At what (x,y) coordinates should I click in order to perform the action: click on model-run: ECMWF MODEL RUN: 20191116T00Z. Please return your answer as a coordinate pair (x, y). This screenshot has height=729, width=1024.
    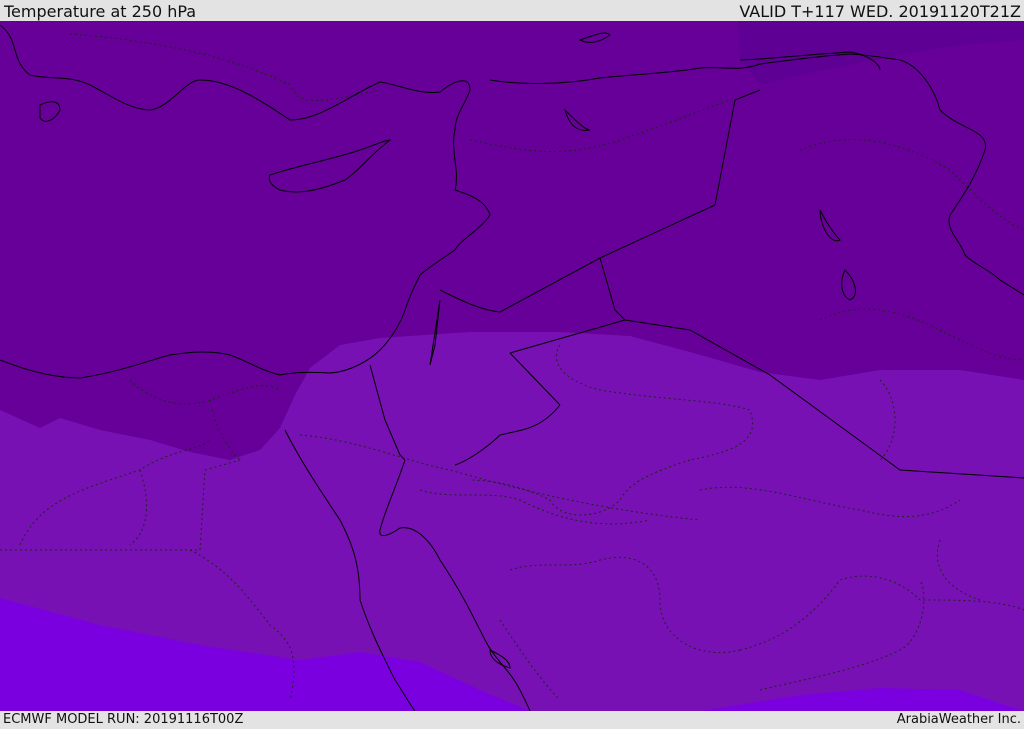
    Looking at the image, I should click on (123, 719).